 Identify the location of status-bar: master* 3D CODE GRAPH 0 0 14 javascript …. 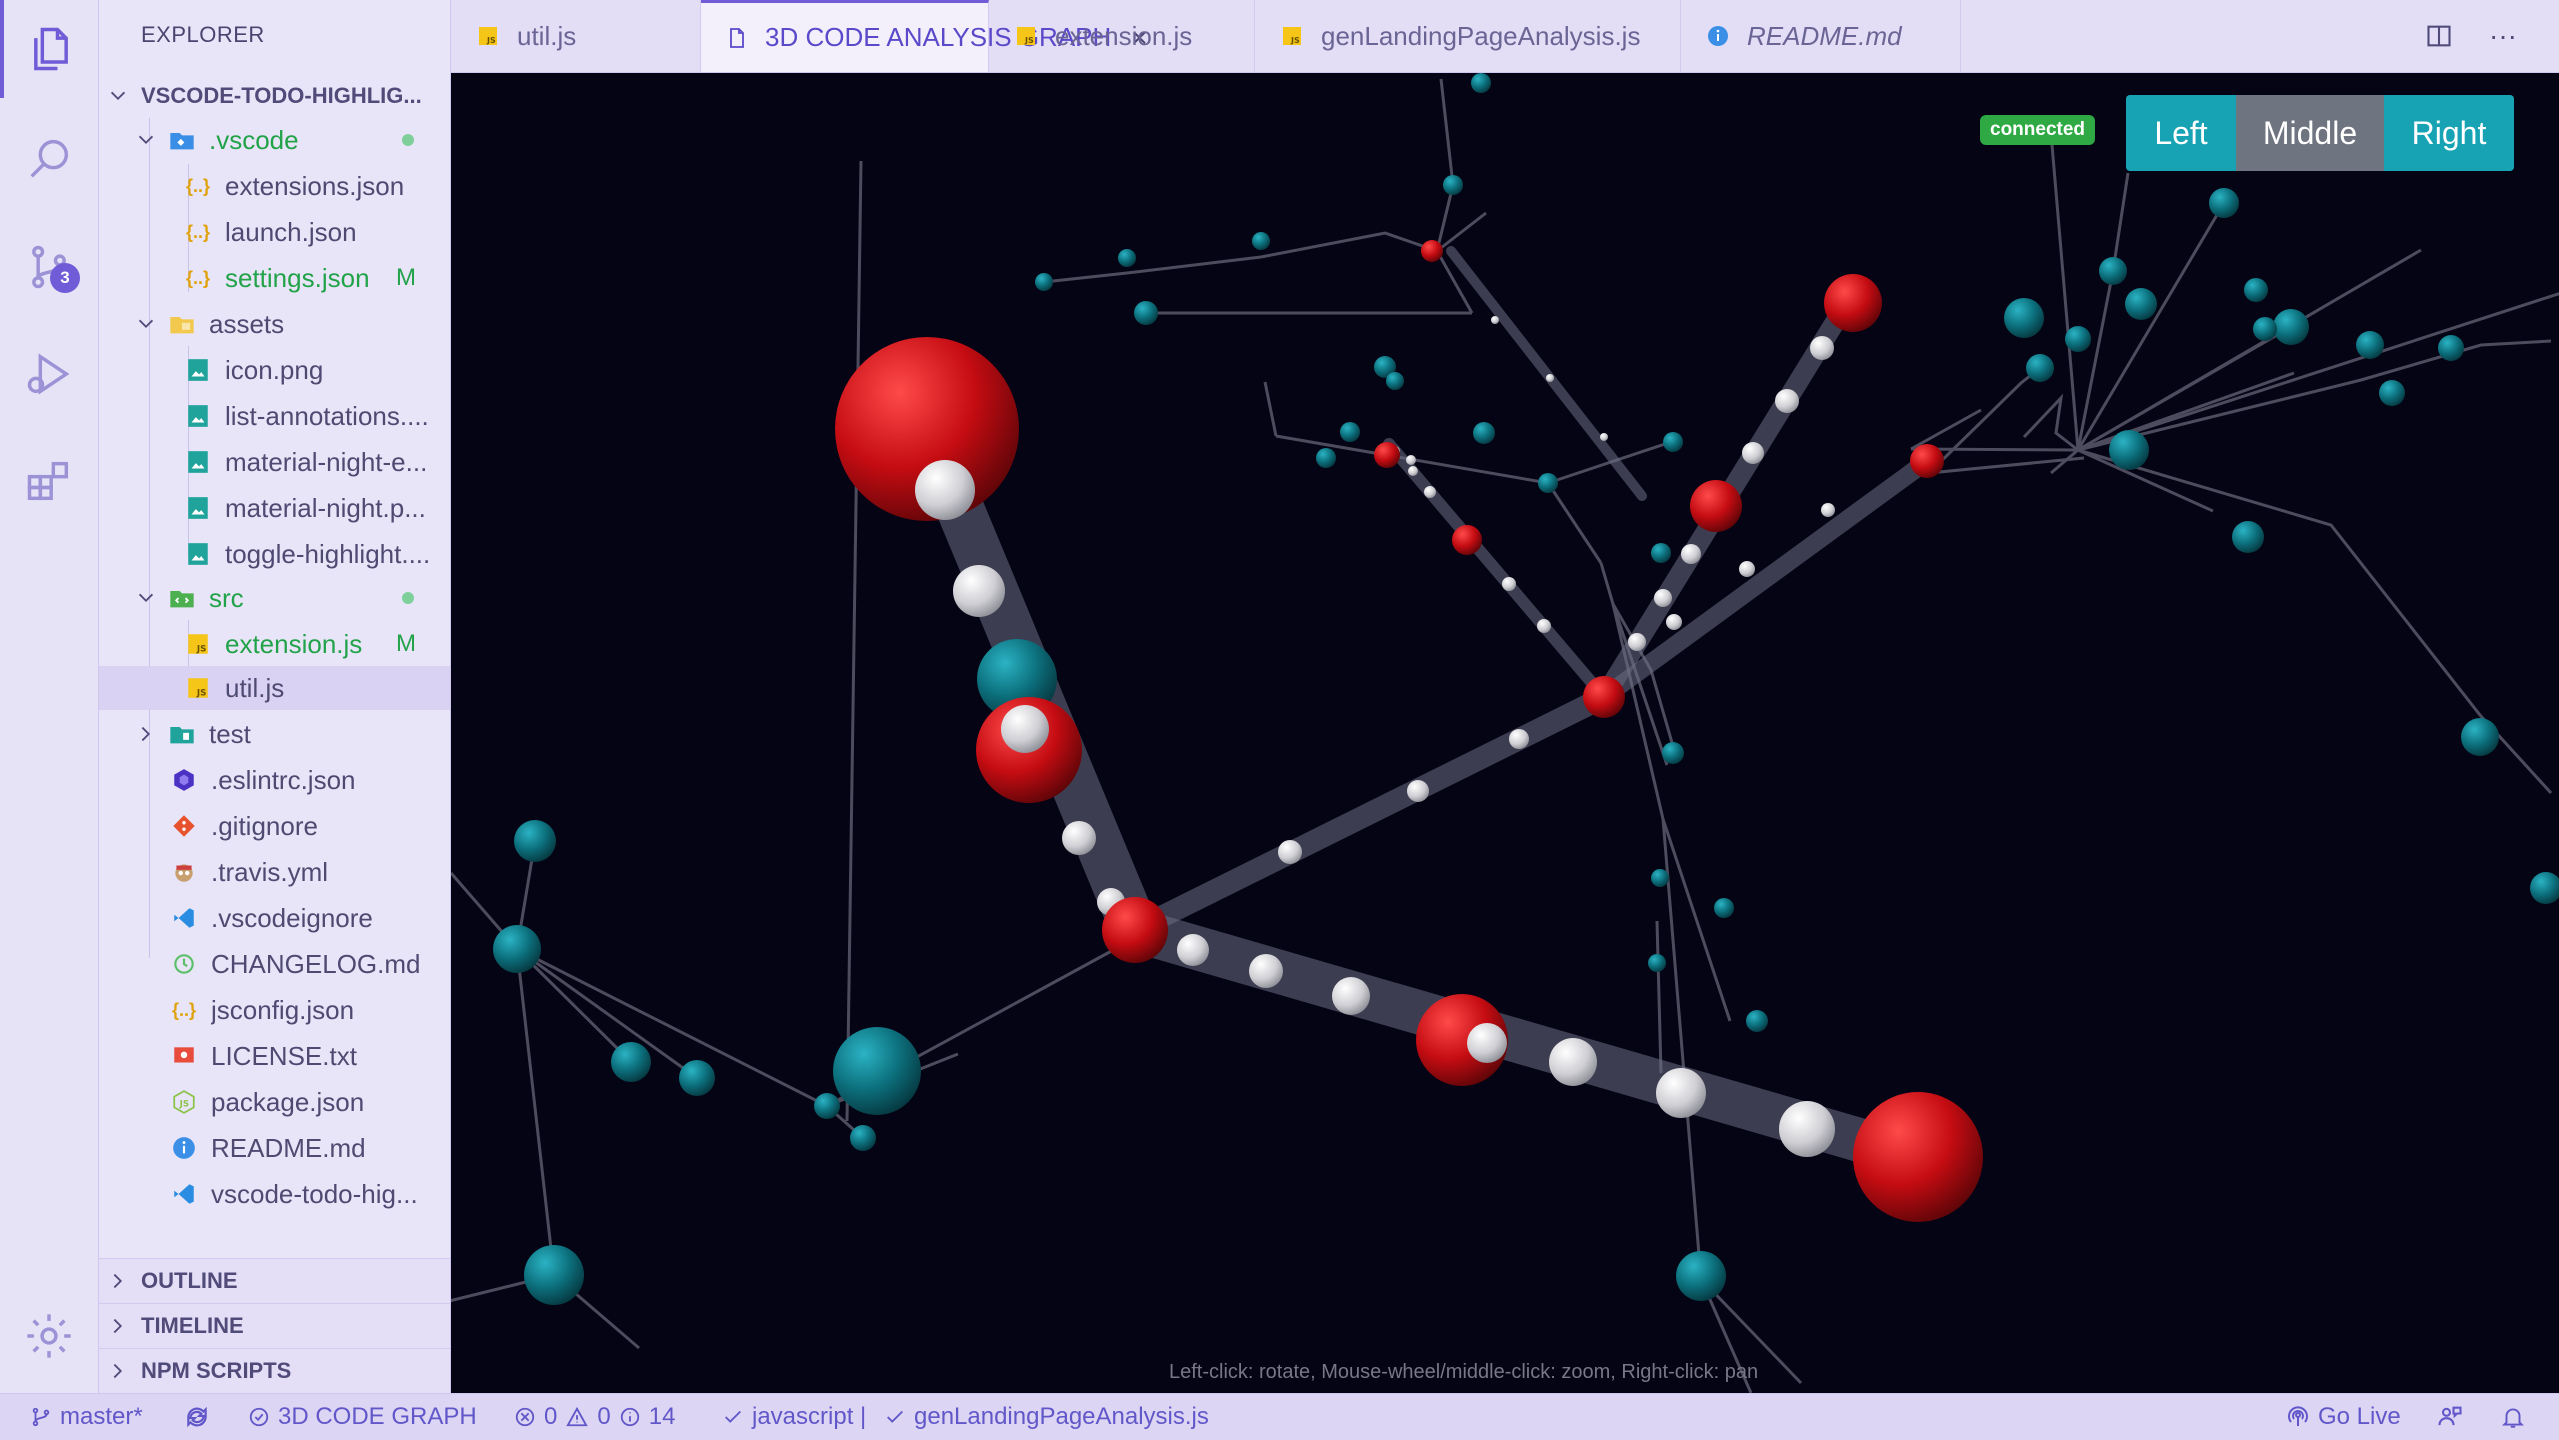
(1279, 1416).